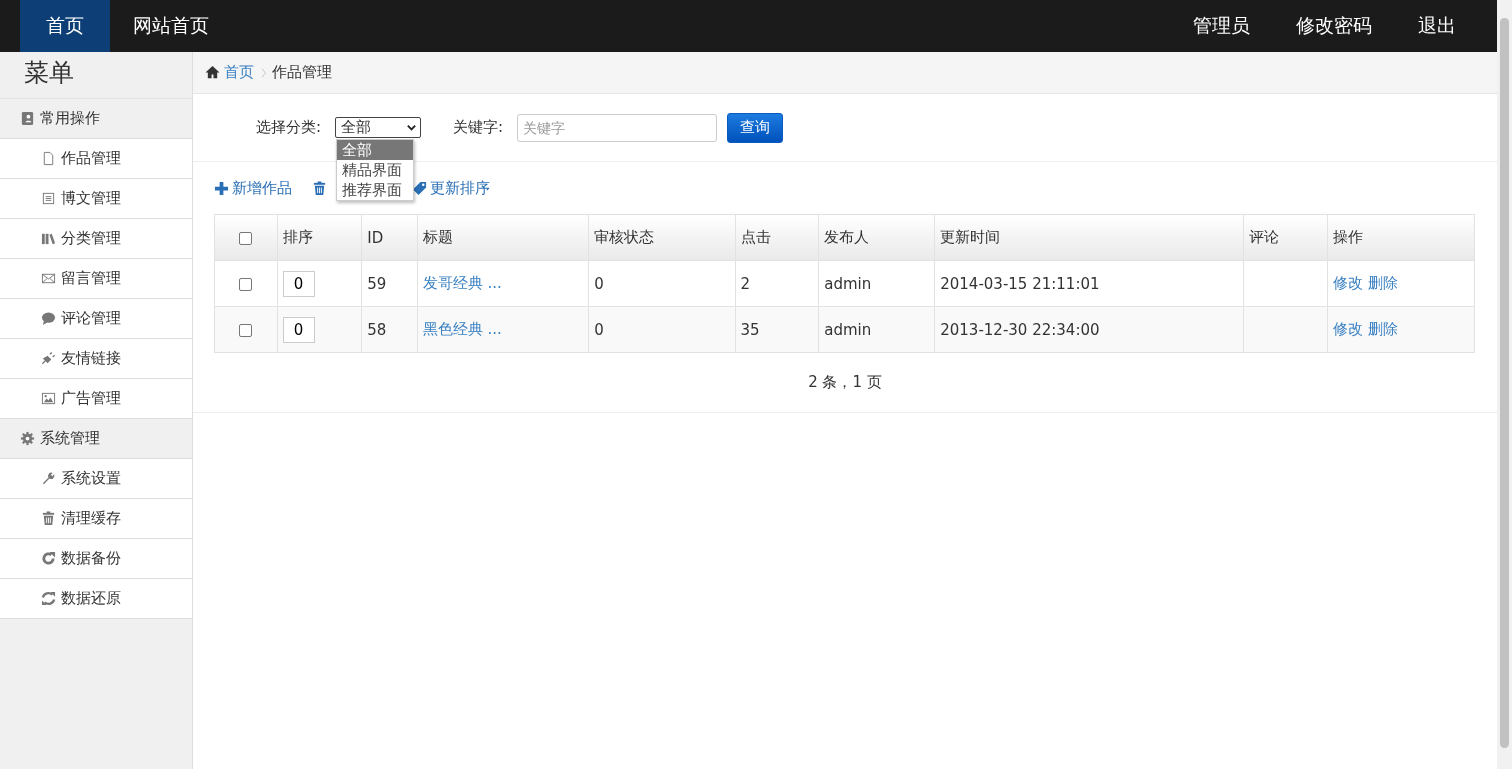 This screenshot has width=1512, height=769. Describe the element at coordinates (389, 237) in the screenshot. I see `column-header: ID` at that location.